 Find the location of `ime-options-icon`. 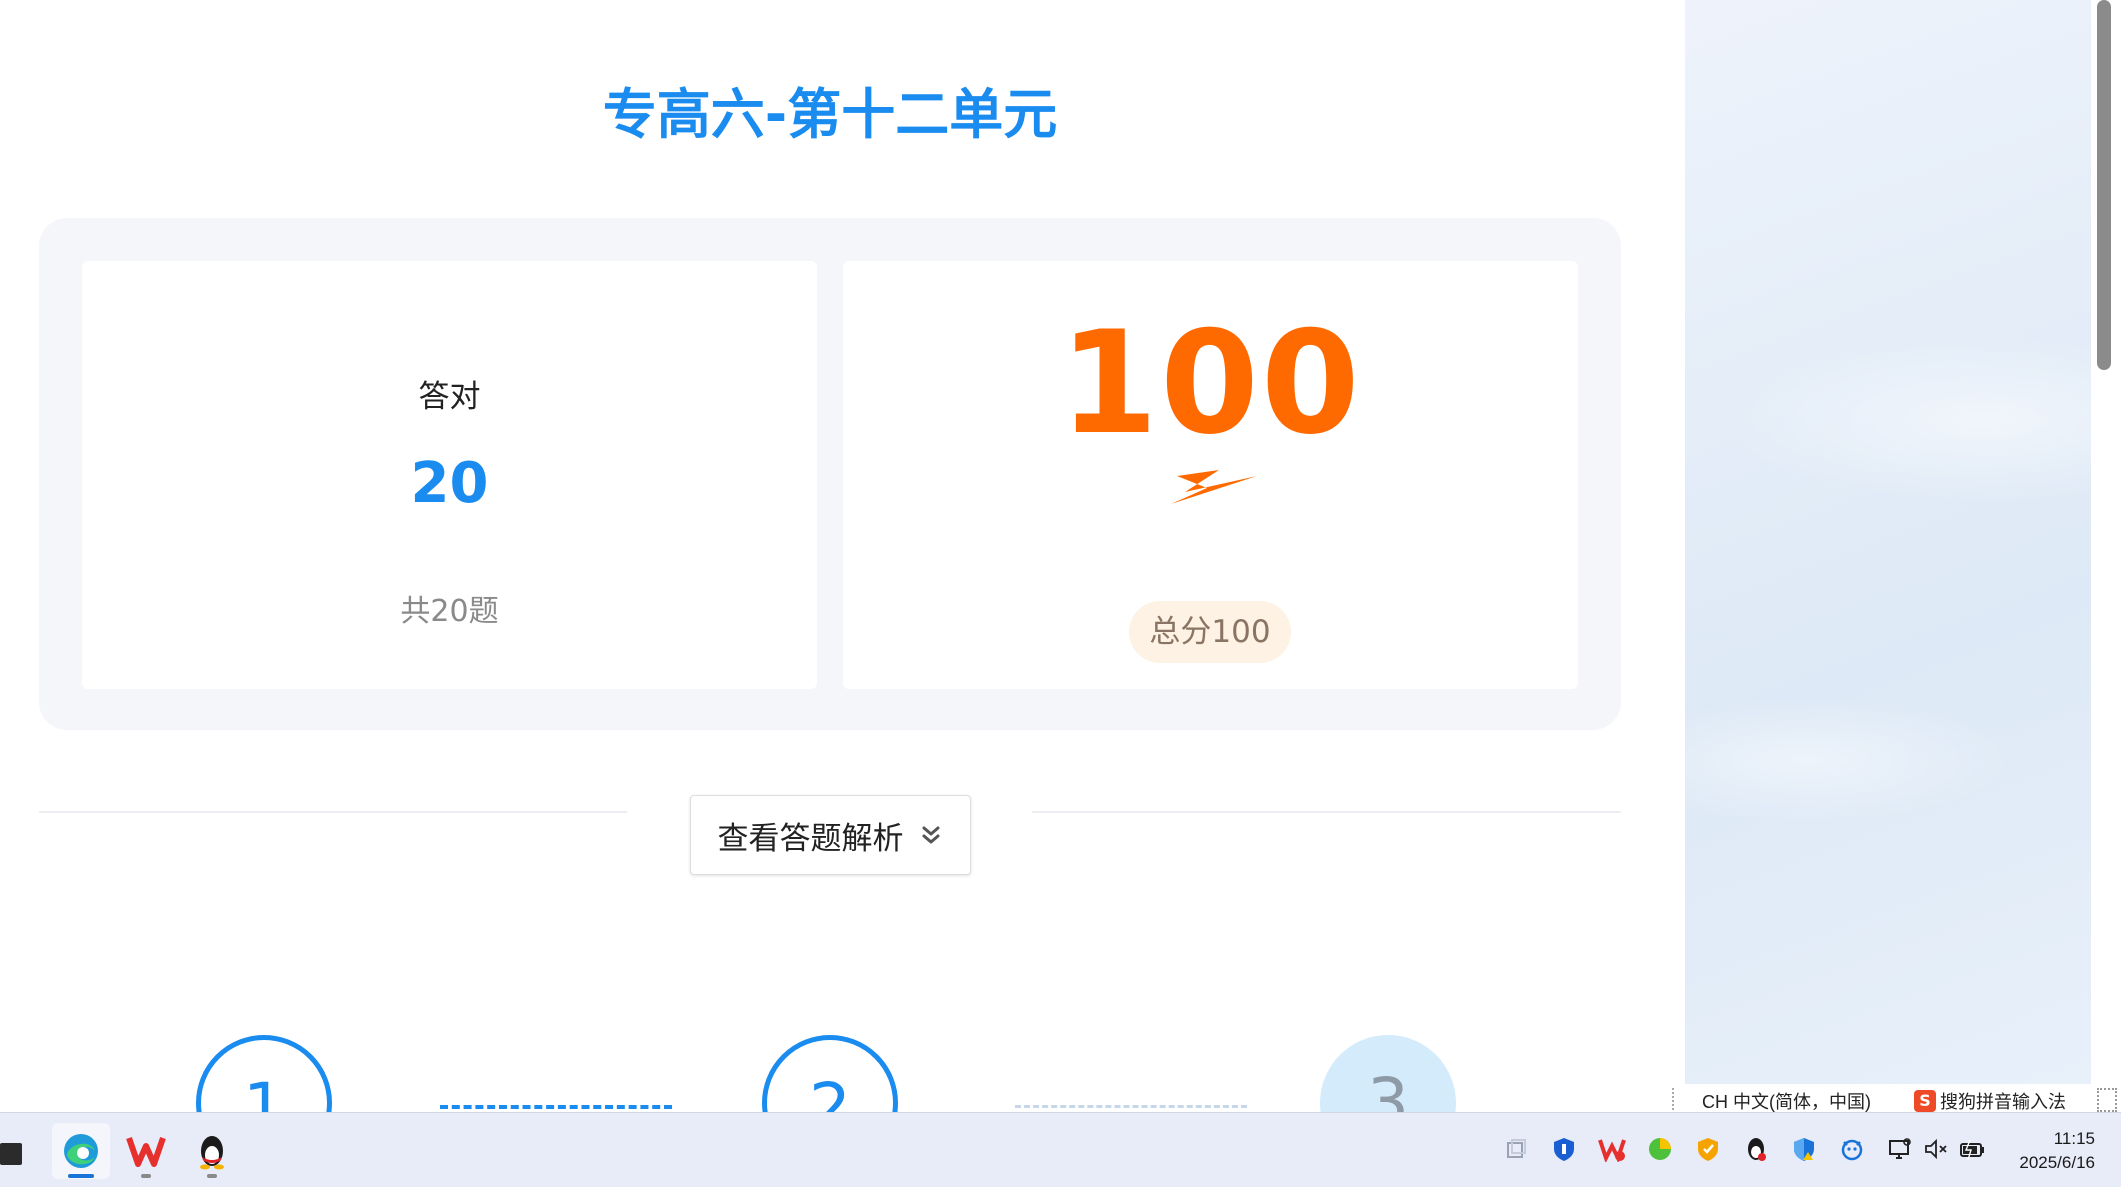

ime-options-icon is located at coordinates (2107, 1100).